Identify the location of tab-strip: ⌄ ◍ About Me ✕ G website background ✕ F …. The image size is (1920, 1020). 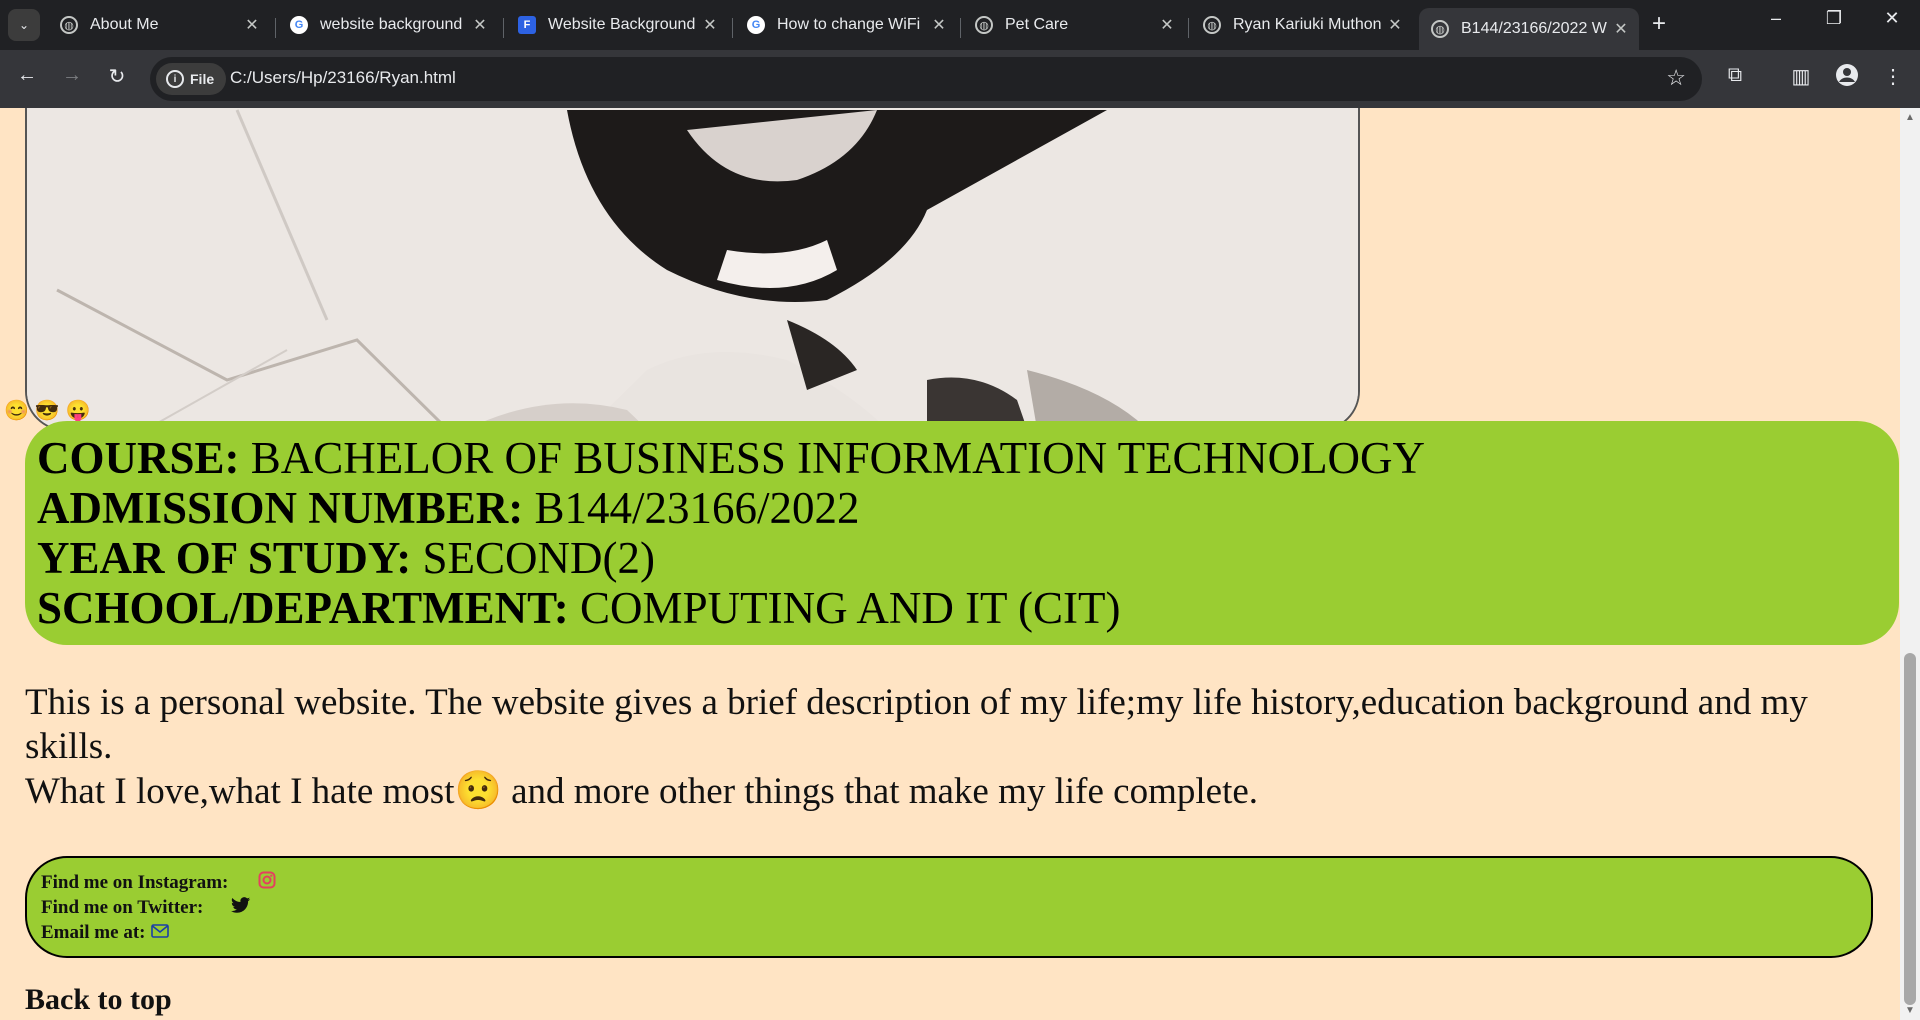
(960, 25).